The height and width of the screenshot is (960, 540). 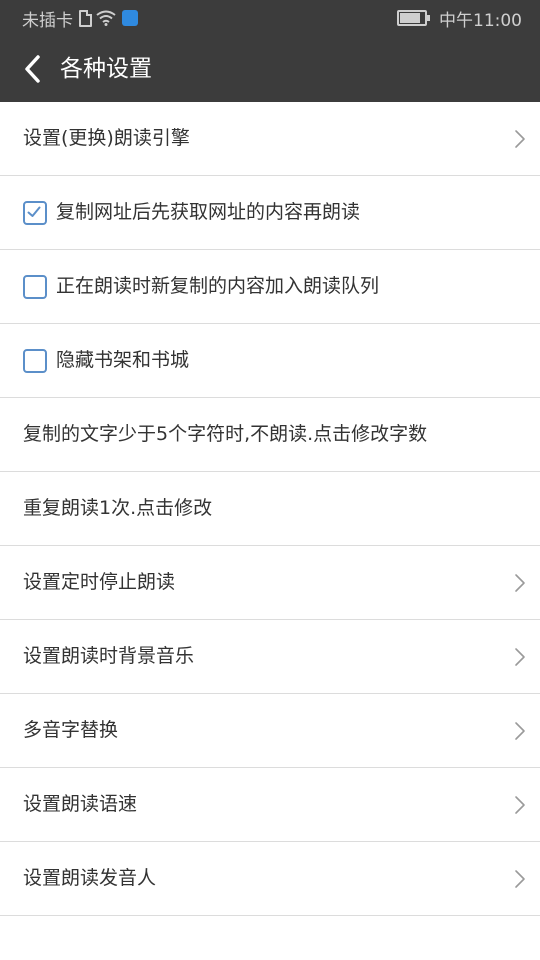 I want to click on chevron-left-icon, so click(x=32, y=69).